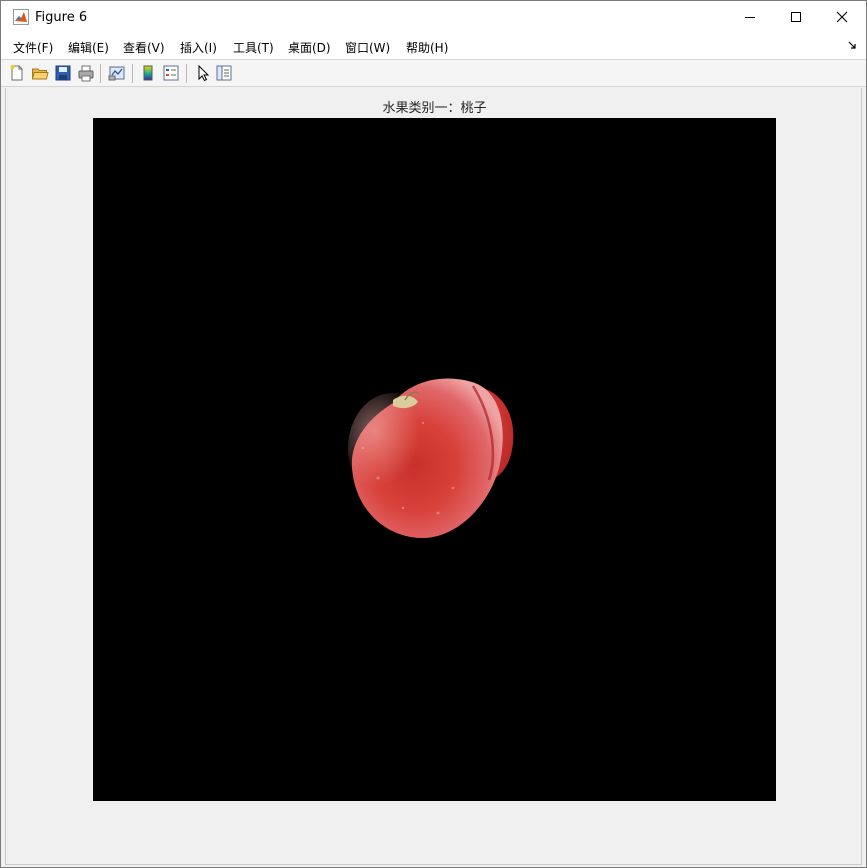  What do you see at coordinates (434, 108) in the screenshot?
I see `axes-title: 水果类别一：桃子` at bounding box center [434, 108].